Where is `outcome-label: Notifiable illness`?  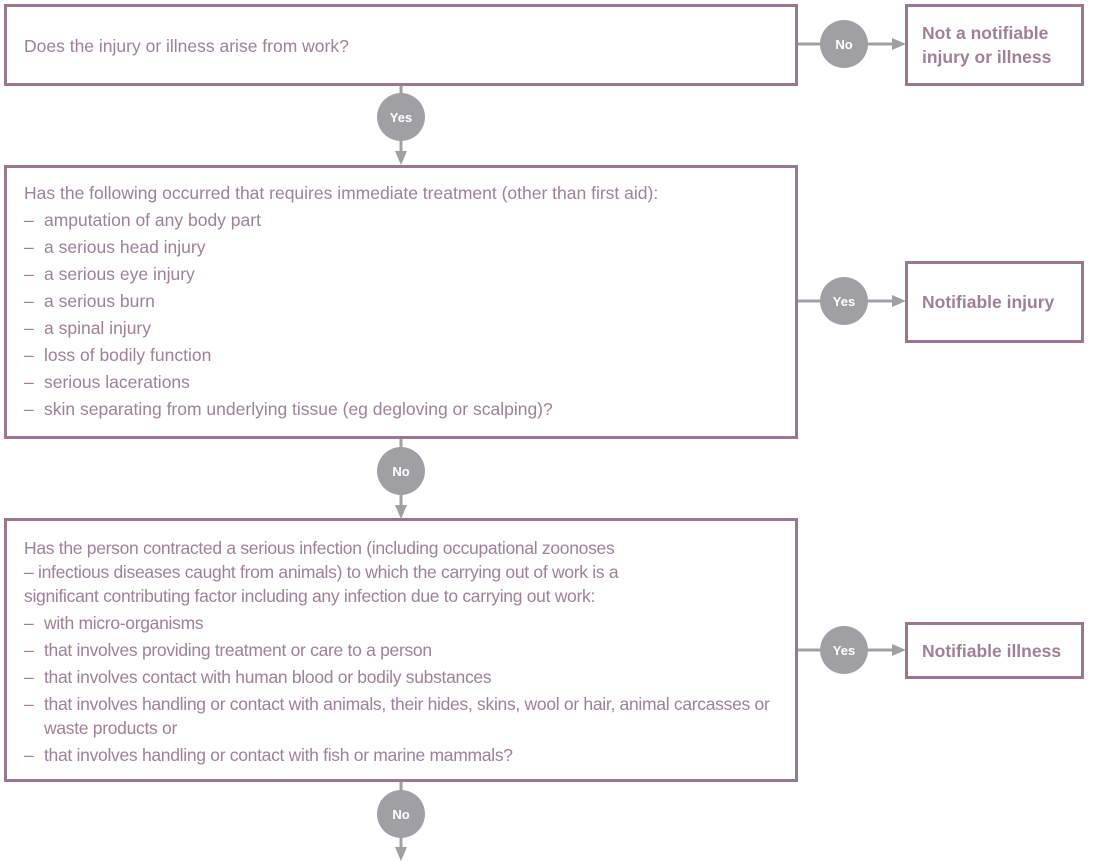
outcome-label: Notifiable illness is located at coordinates (992, 650).